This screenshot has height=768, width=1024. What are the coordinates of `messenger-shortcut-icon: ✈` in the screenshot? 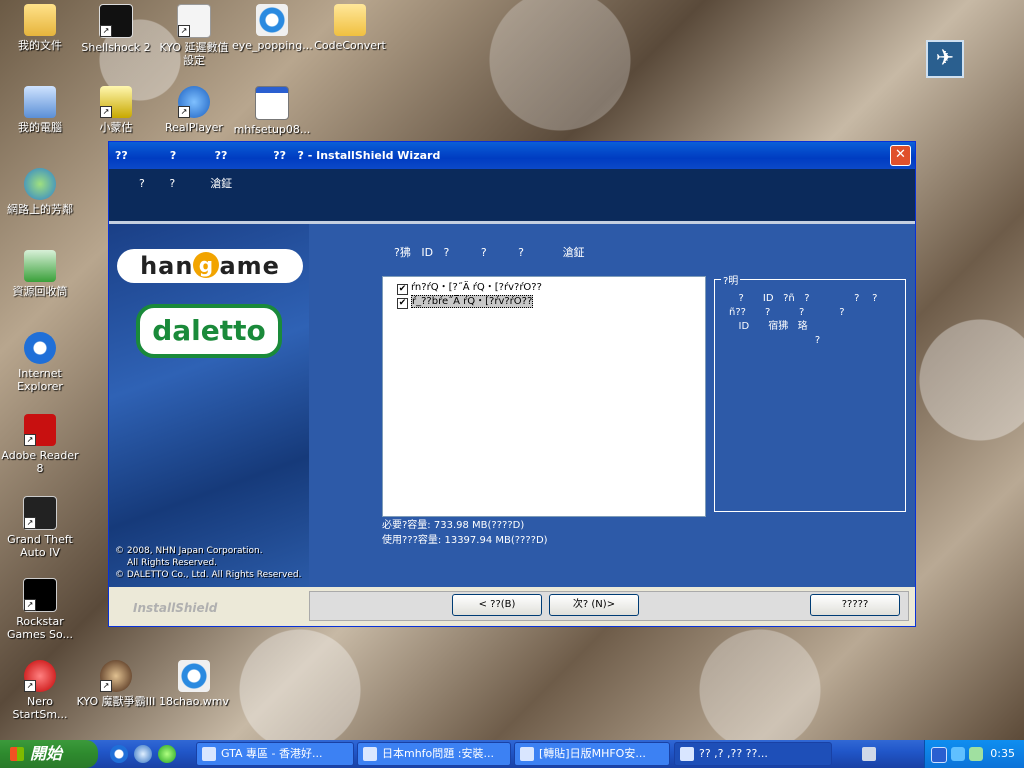 It's located at (945, 59).